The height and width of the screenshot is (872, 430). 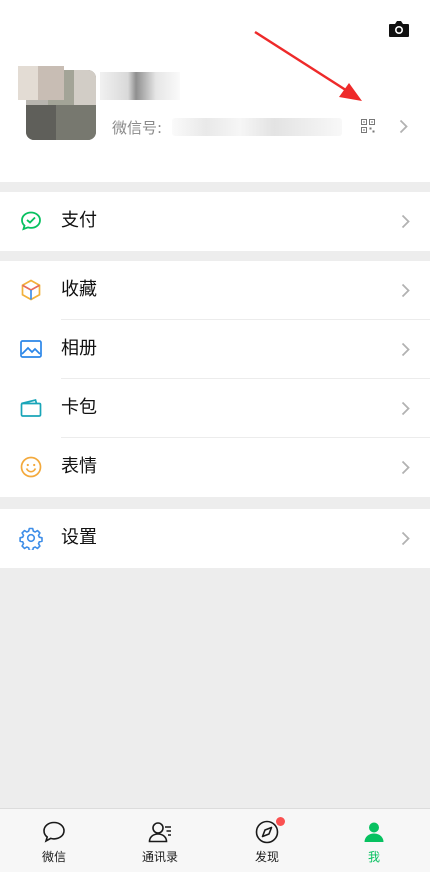 I want to click on menu-item-album: 相册, so click(x=215, y=349).